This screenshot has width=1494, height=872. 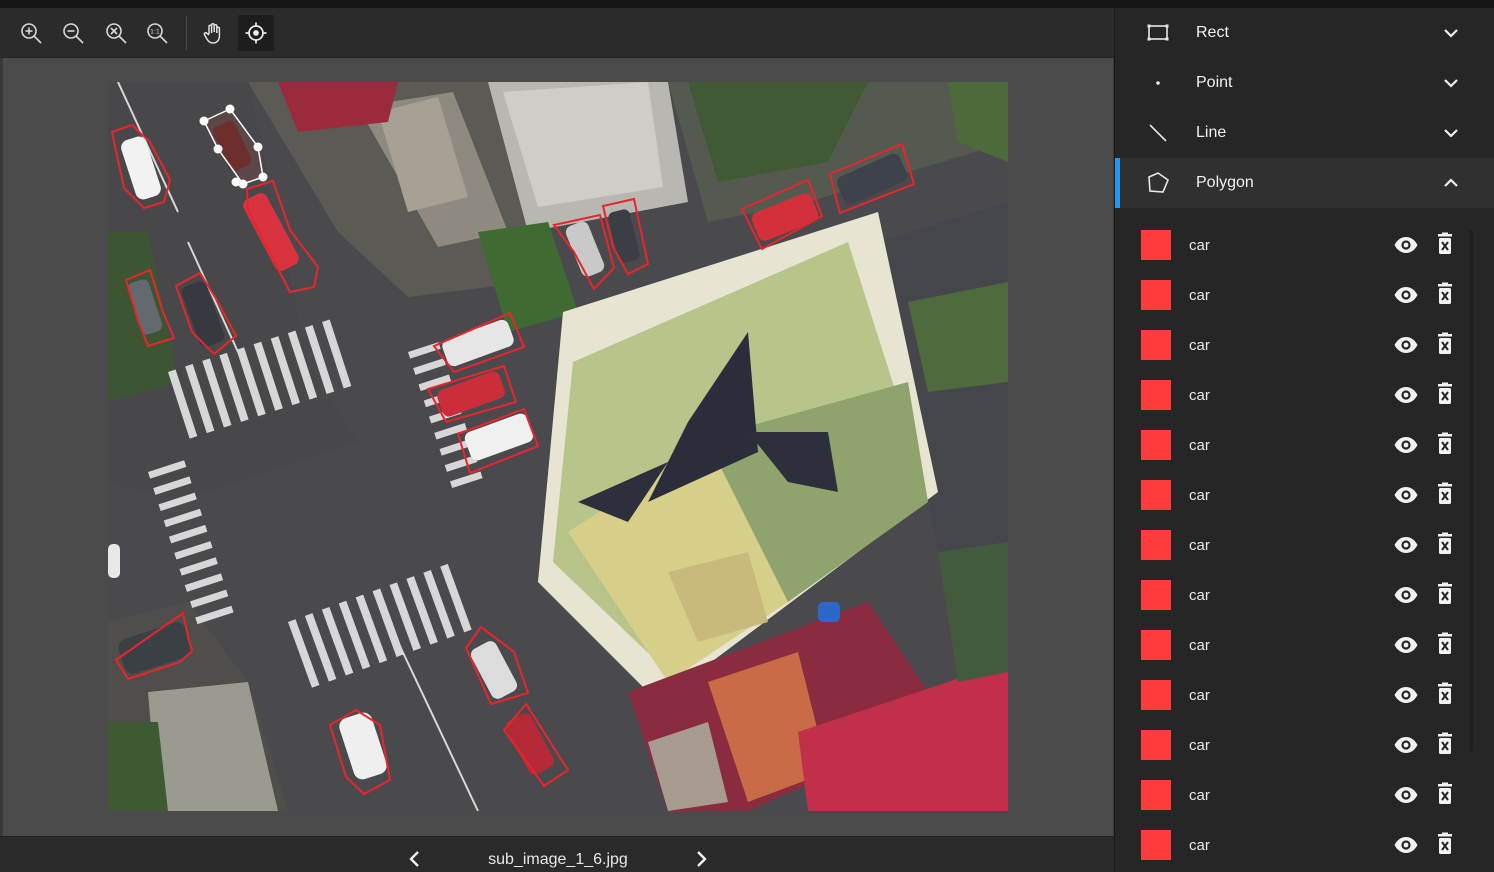 I want to click on select-tool-button, so click(x=256, y=33).